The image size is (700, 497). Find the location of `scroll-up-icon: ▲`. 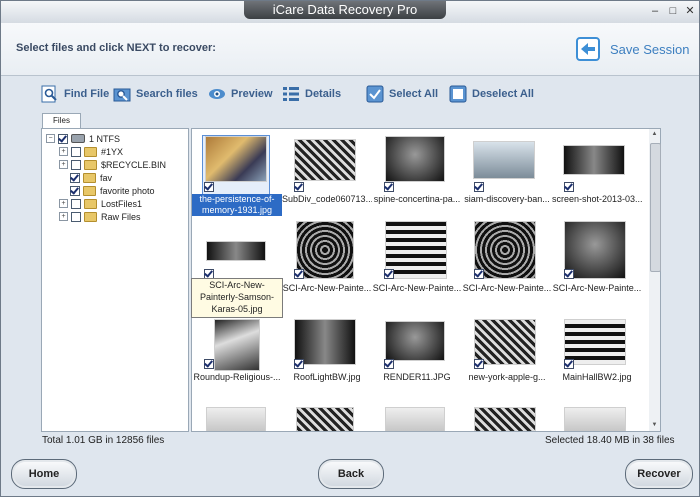

scroll-up-icon: ▲ is located at coordinates (654, 134).